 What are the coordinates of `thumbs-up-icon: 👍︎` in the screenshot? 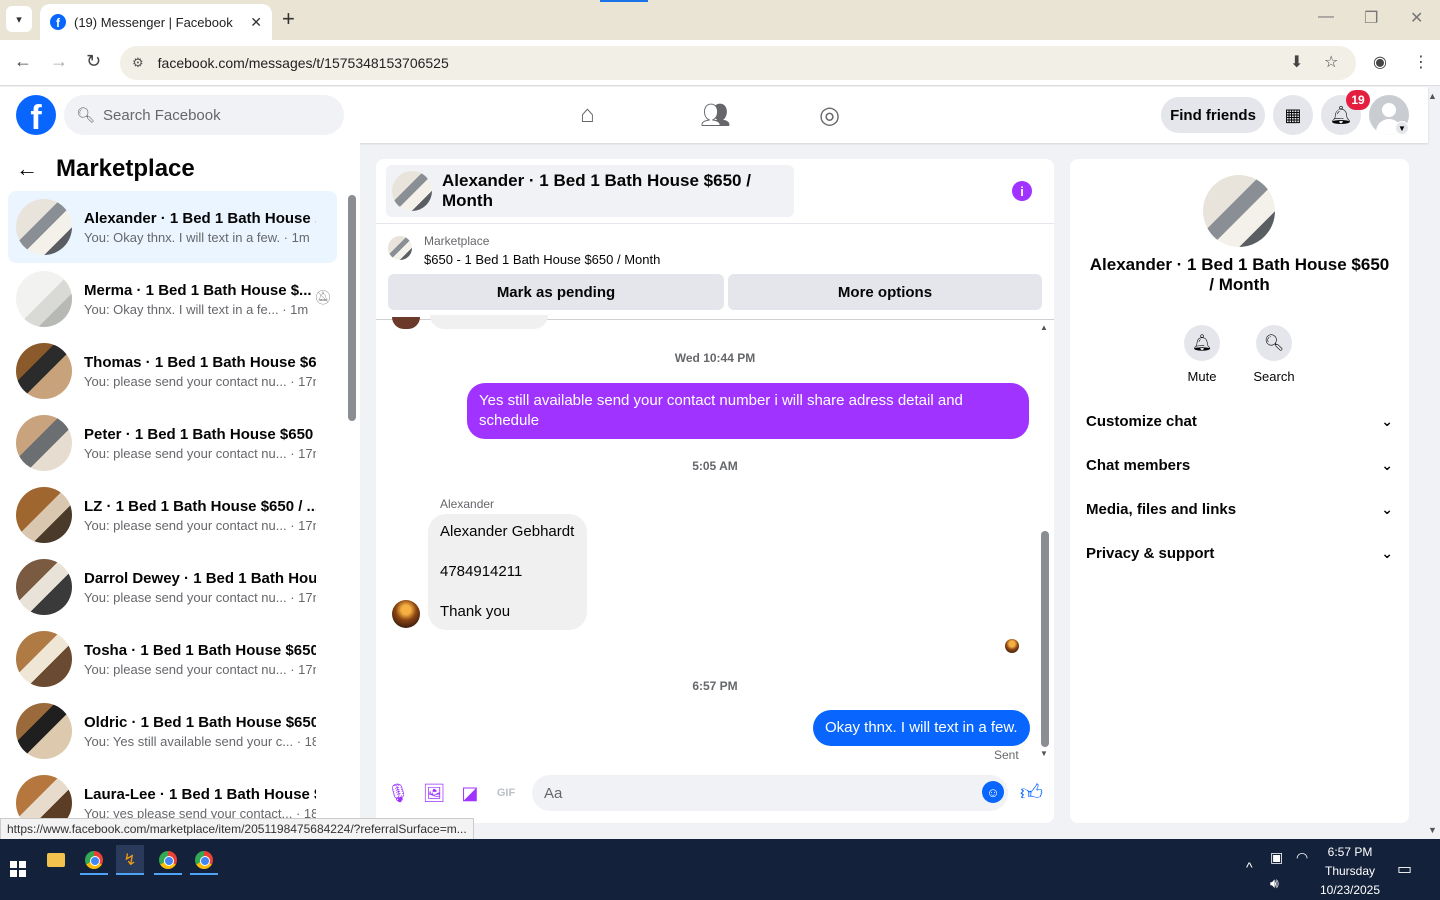 It's located at (1031, 792).